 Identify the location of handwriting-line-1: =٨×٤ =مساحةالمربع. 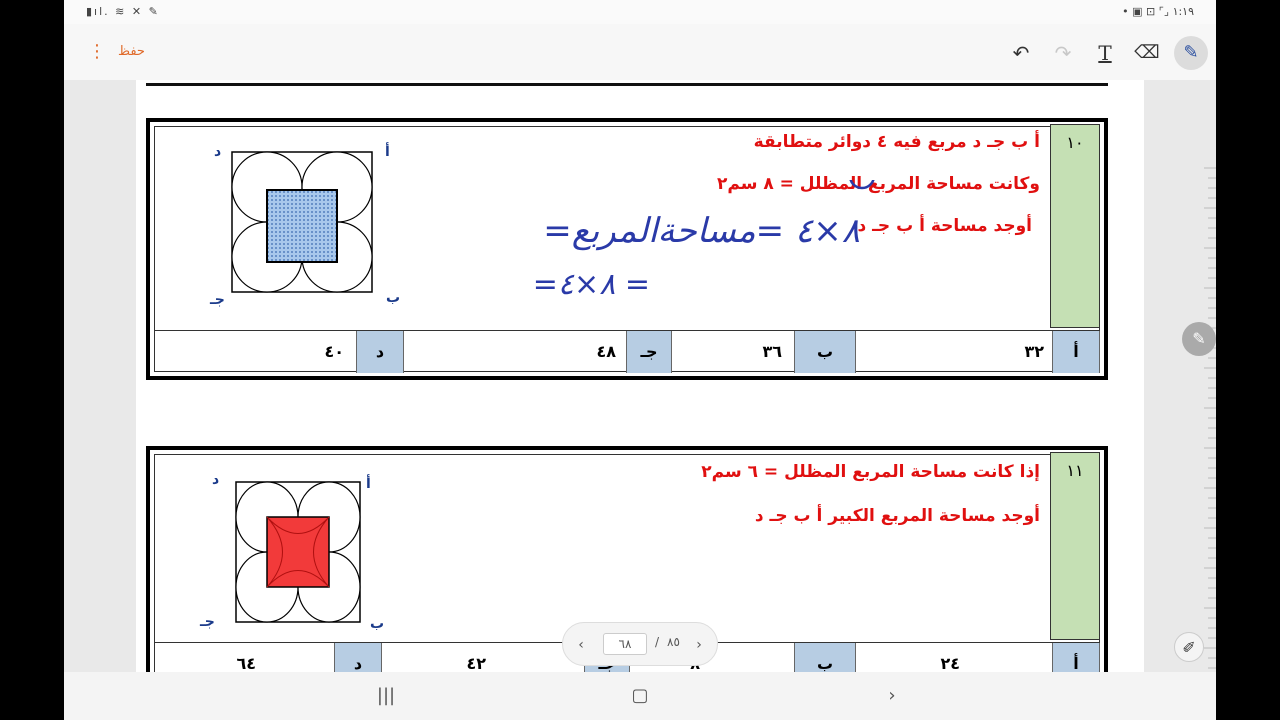
(701, 231).